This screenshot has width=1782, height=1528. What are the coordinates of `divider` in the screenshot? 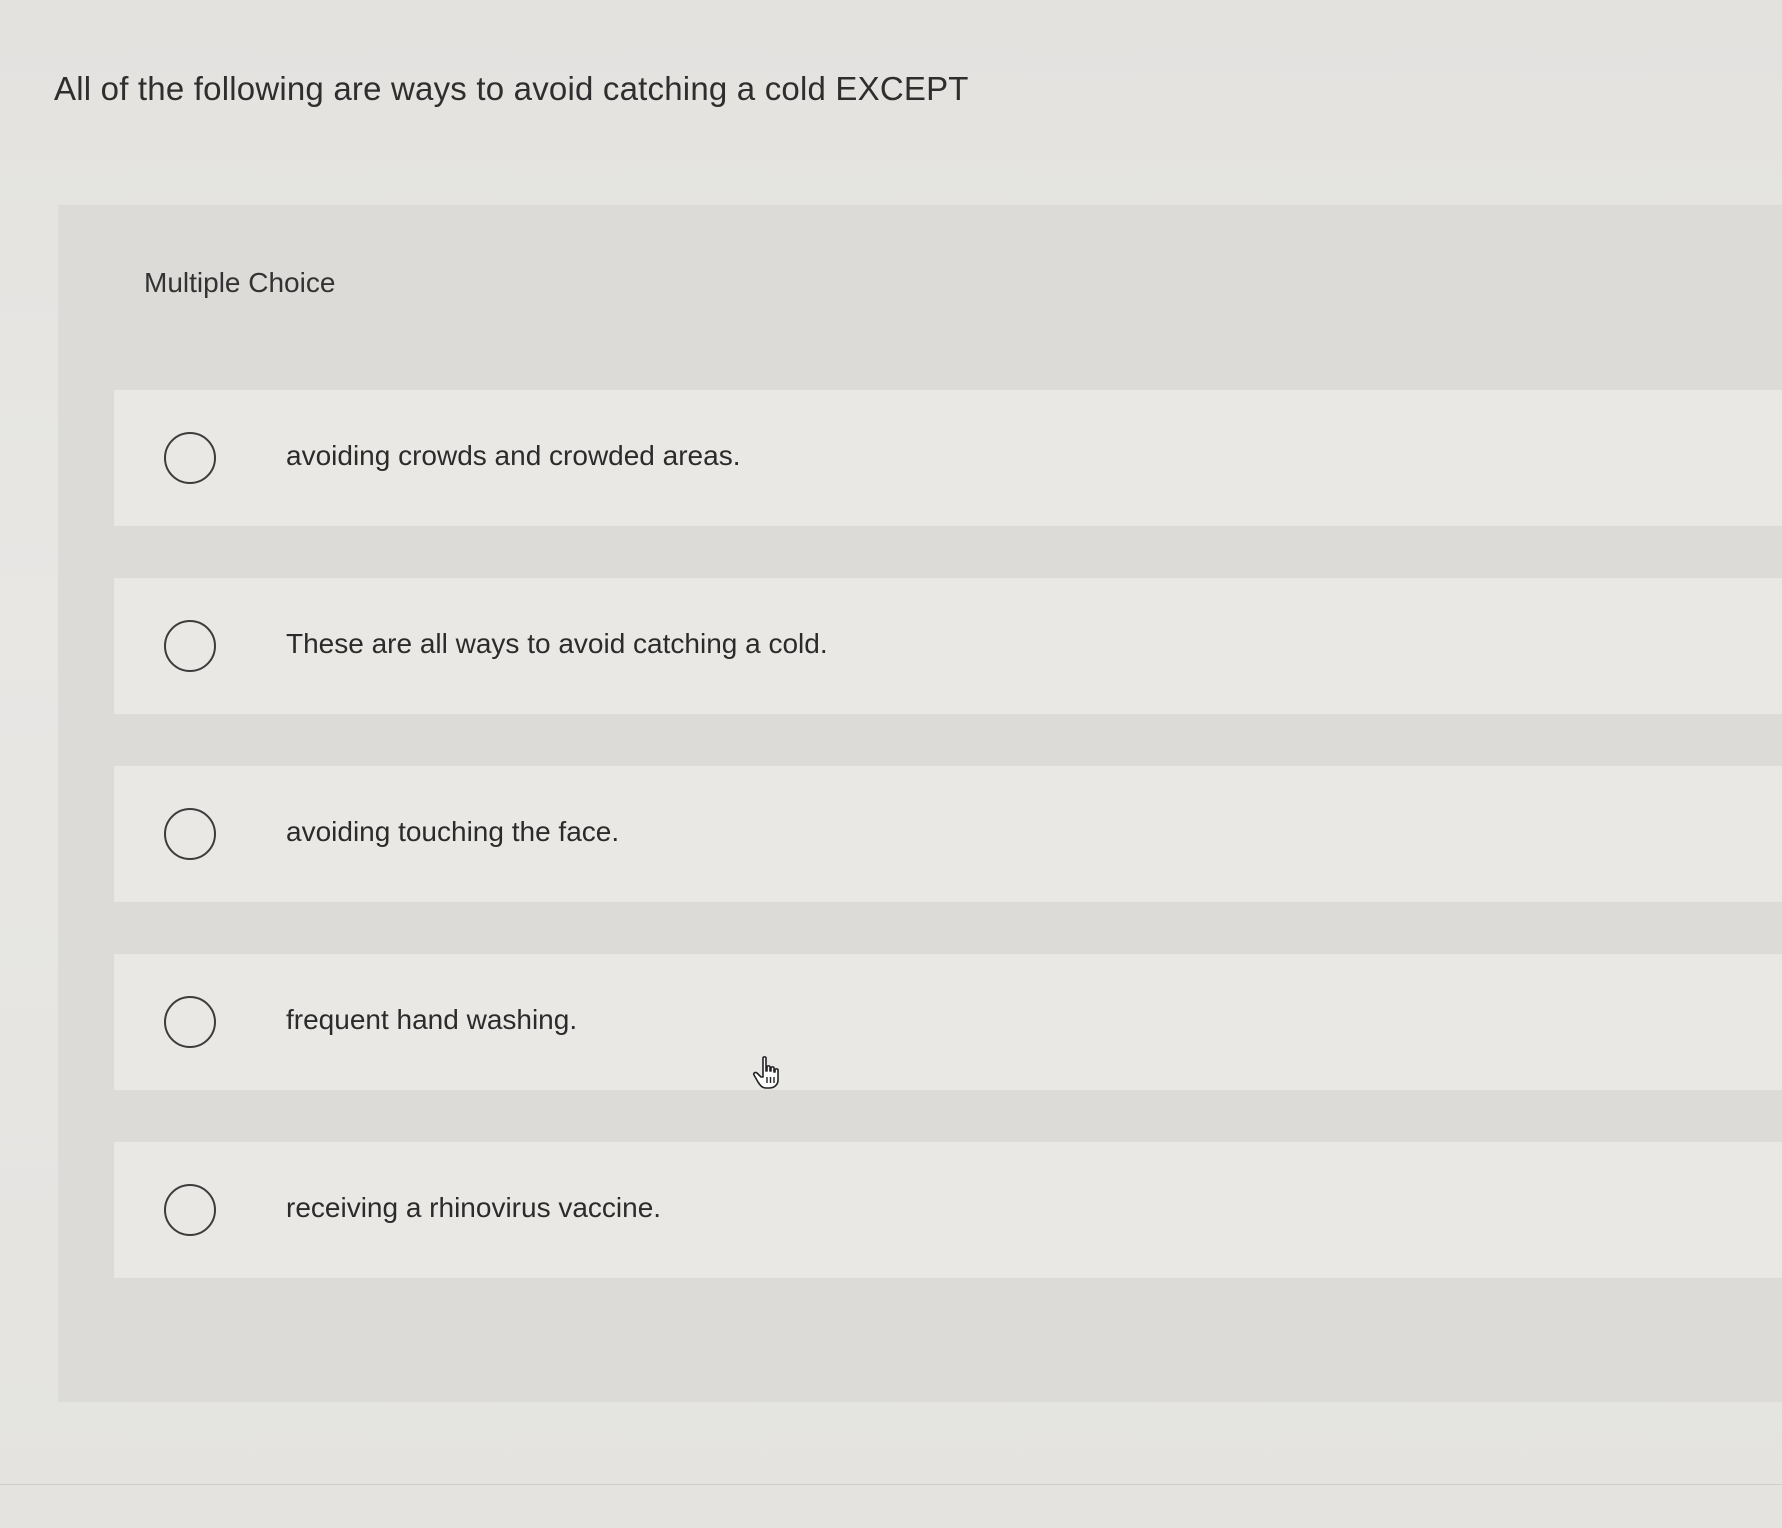 It's located at (891, 1484).